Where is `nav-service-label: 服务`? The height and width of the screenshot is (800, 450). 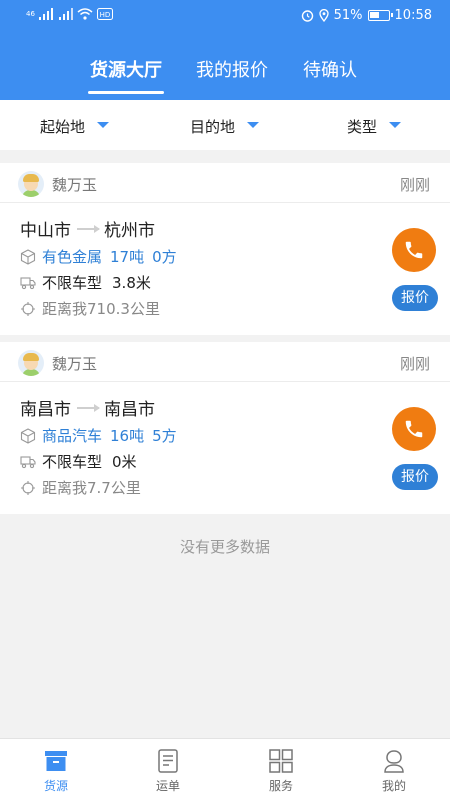 nav-service-label: 服务 is located at coordinates (280, 786).